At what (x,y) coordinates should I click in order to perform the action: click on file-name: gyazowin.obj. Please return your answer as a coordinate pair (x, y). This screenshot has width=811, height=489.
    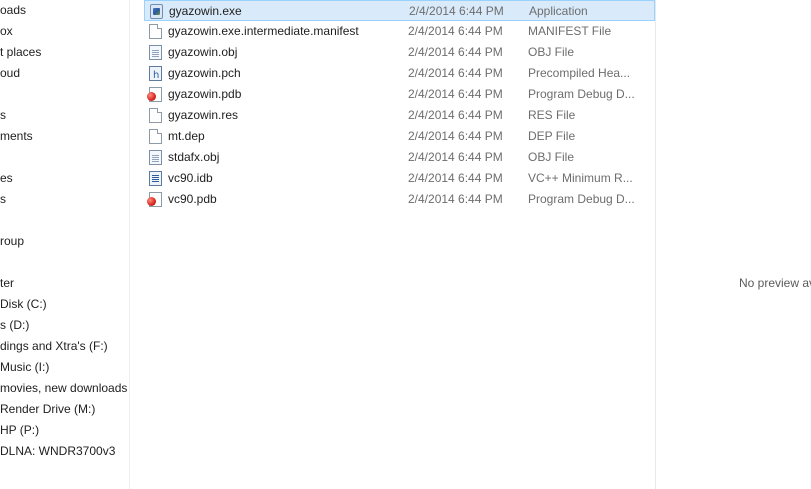
    Looking at the image, I should click on (203, 52).